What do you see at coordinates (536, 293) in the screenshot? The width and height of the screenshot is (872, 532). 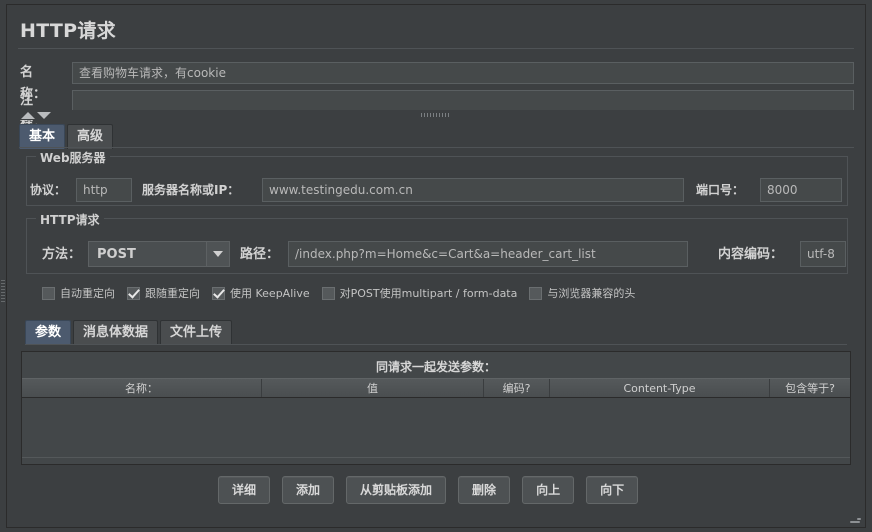 I see `checkbox-browser-headers-icon` at bounding box center [536, 293].